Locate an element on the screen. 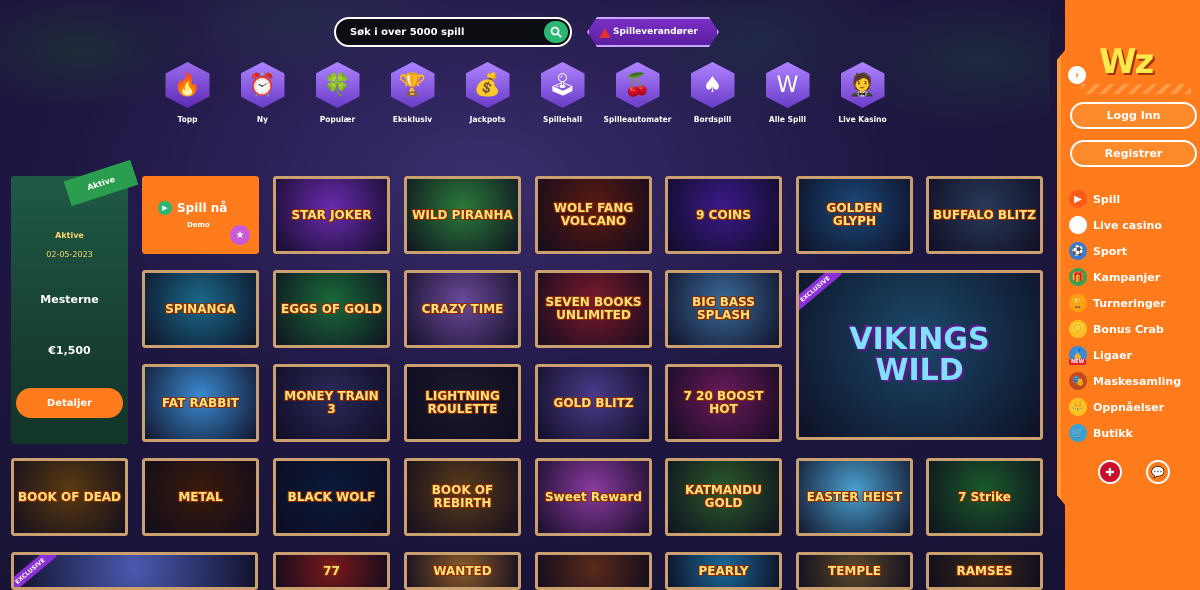 The width and height of the screenshot is (1200, 590). game-title: VIKINGS WILD is located at coordinates (919, 354).